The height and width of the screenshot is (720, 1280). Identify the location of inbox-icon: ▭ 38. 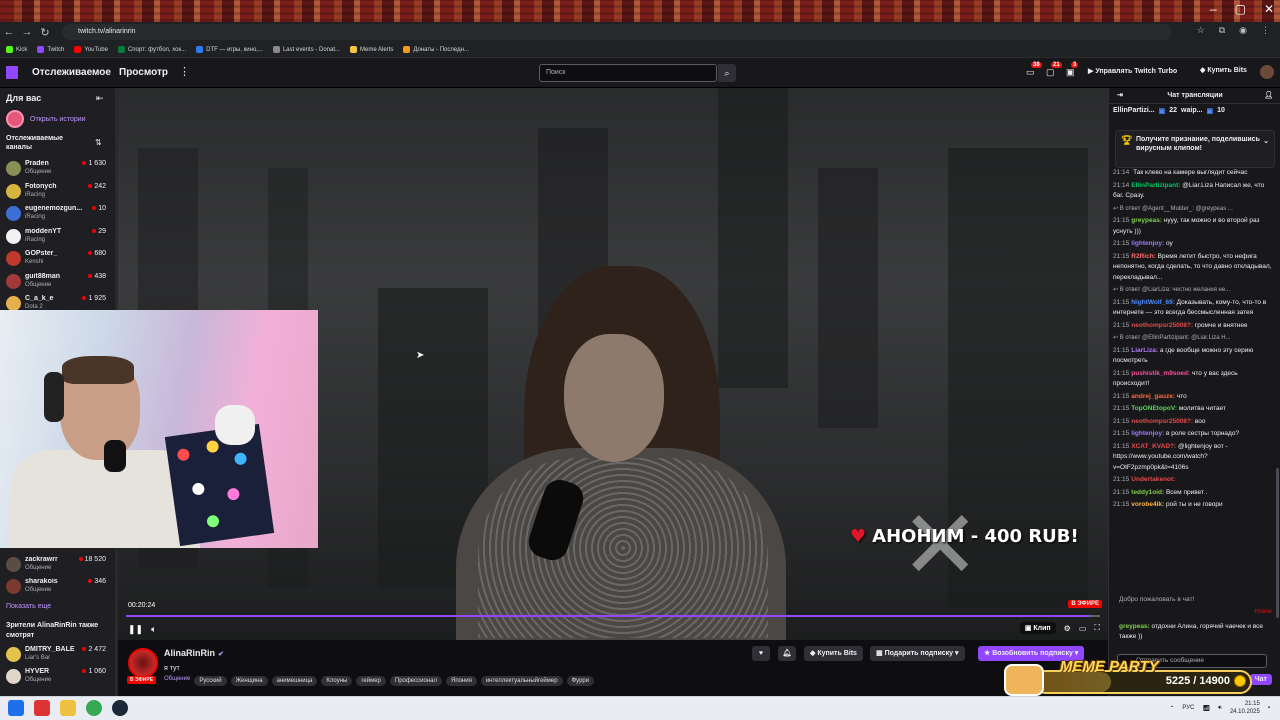
(1034, 70).